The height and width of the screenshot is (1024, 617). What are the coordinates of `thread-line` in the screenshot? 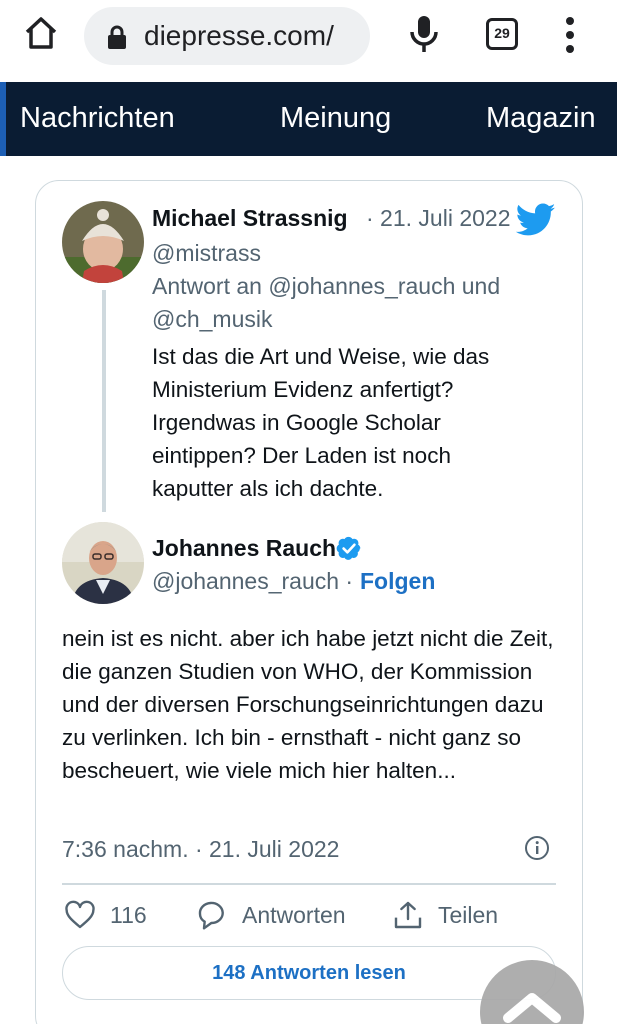 It's located at (104, 401).